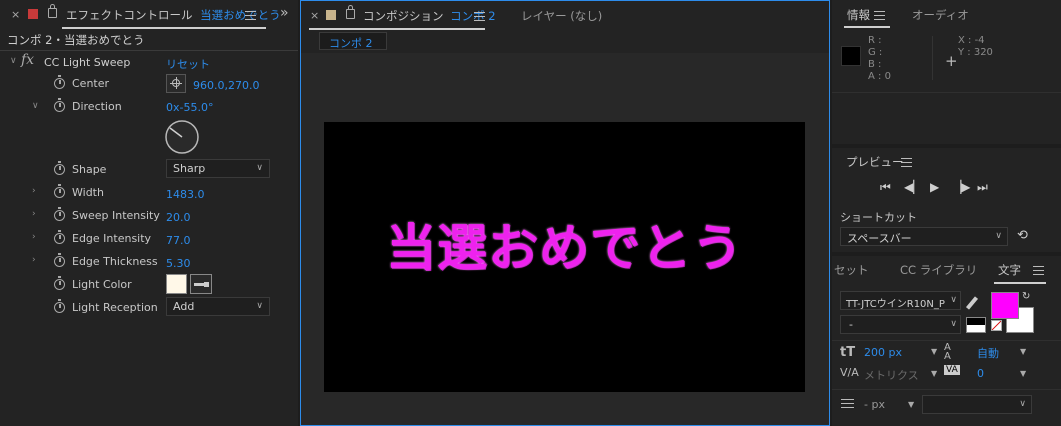 Image resolution: width=1061 pixels, height=426 pixels. I want to click on fx-icon: fx, so click(27, 60).